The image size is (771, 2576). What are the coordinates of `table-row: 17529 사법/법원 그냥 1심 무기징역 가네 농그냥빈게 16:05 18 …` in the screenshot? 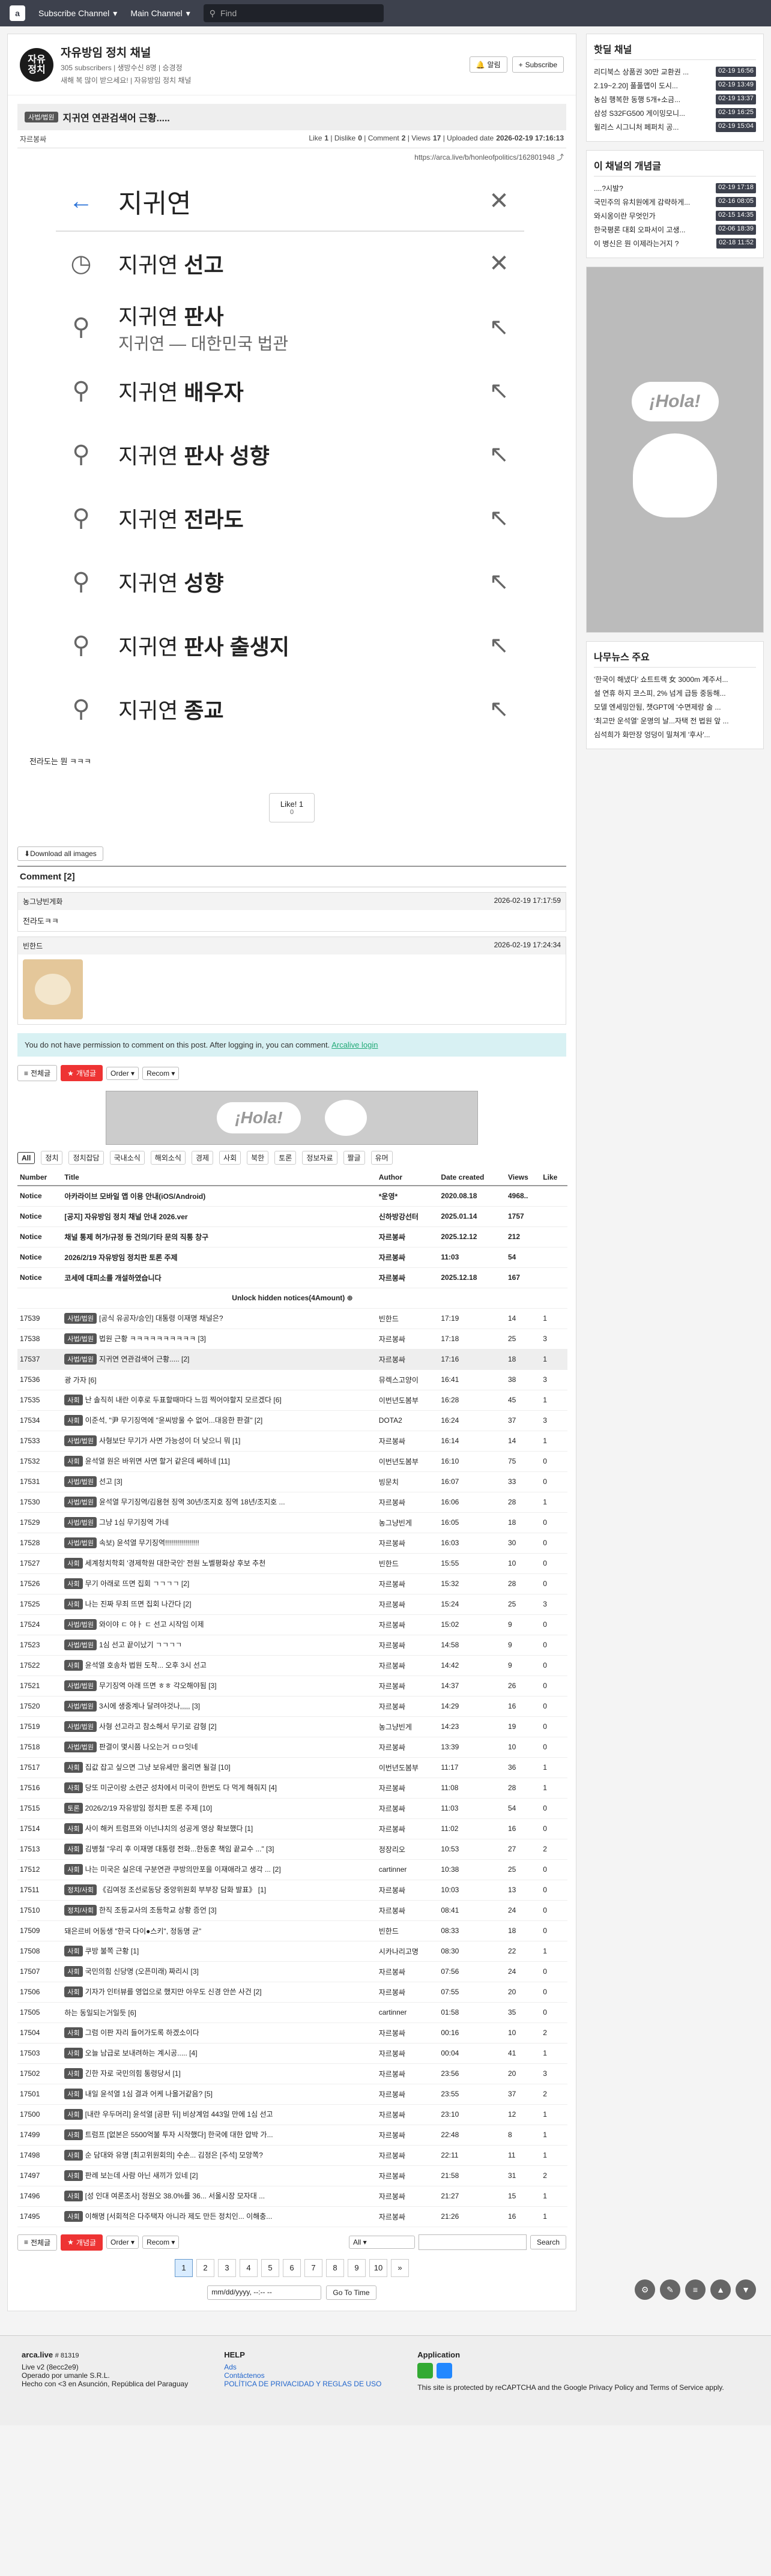 It's located at (292, 1522).